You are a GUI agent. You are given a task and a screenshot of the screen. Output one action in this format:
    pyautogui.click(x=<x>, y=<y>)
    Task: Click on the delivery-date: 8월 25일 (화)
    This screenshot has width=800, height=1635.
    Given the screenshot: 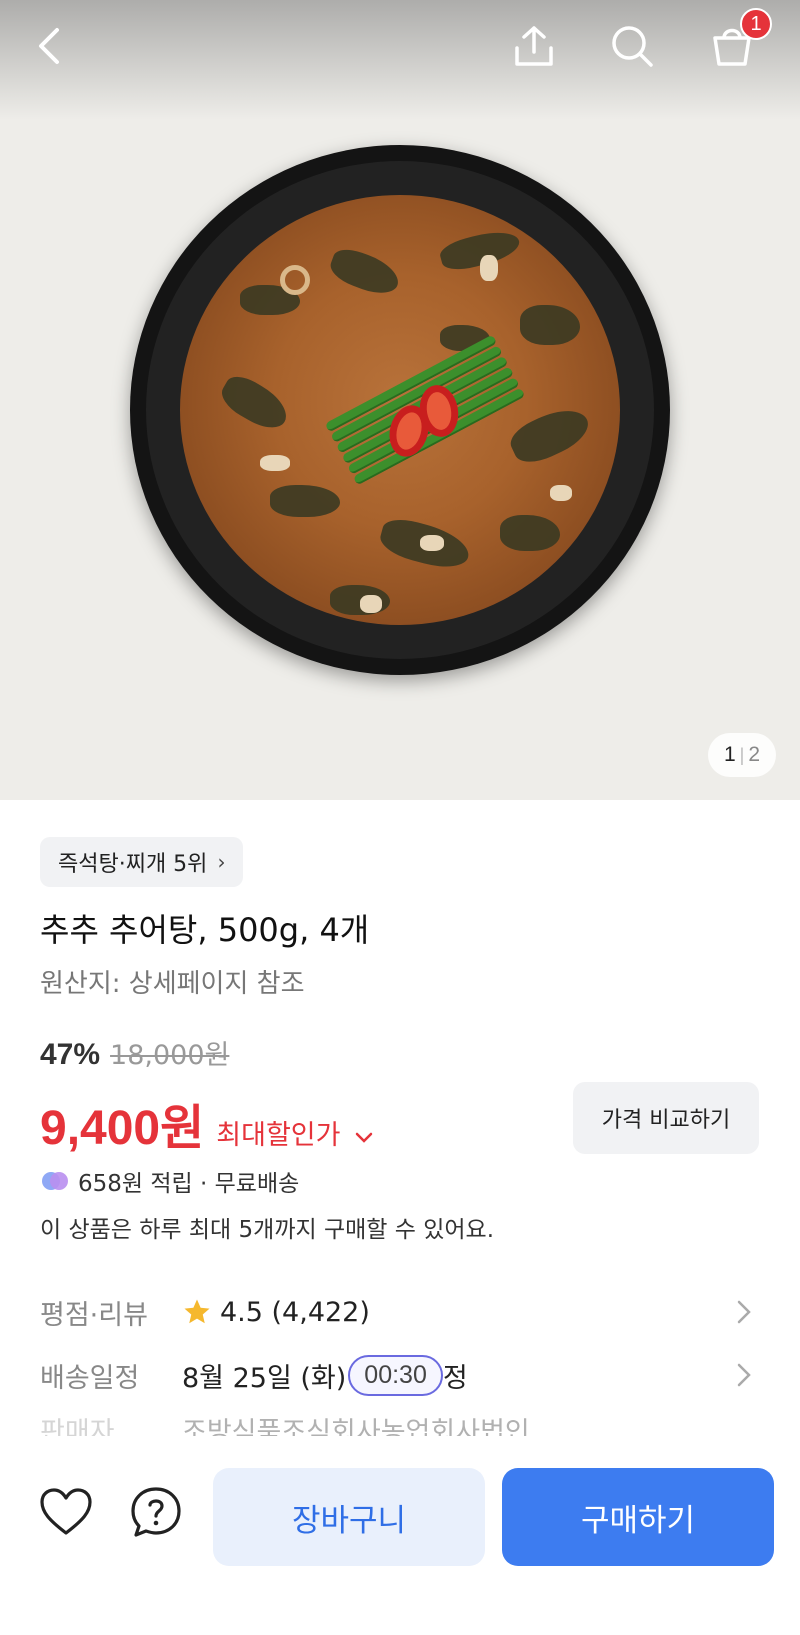 What is the action you would take?
    pyautogui.click(x=264, y=1378)
    